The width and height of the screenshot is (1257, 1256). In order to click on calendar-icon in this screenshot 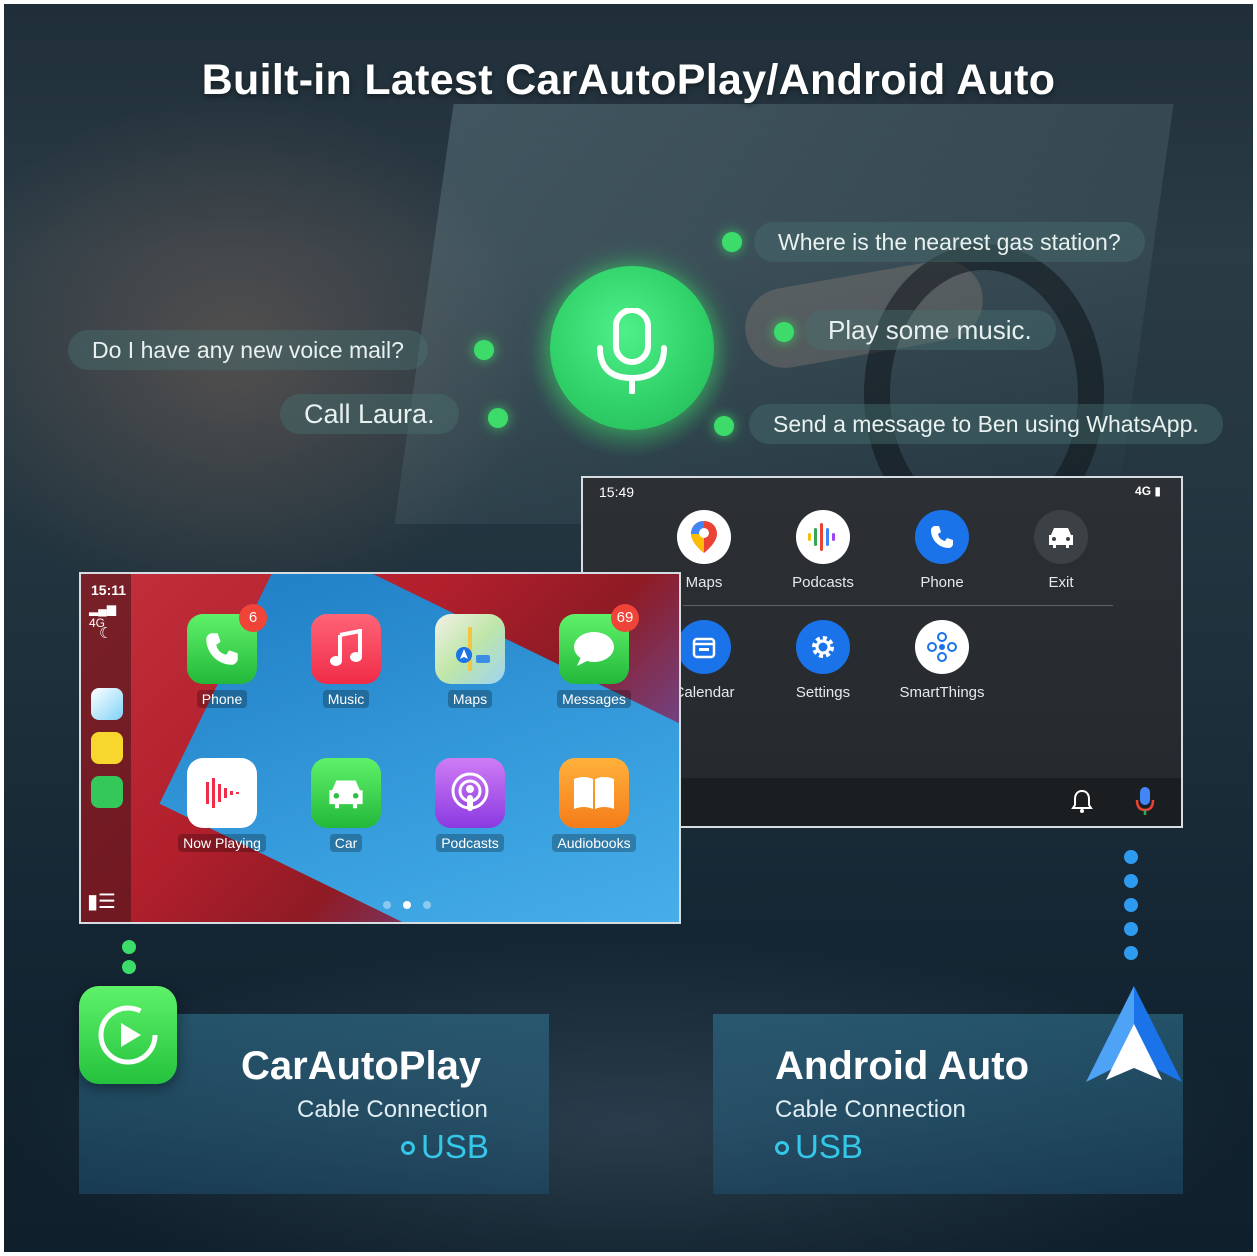, I will do `click(704, 647)`.